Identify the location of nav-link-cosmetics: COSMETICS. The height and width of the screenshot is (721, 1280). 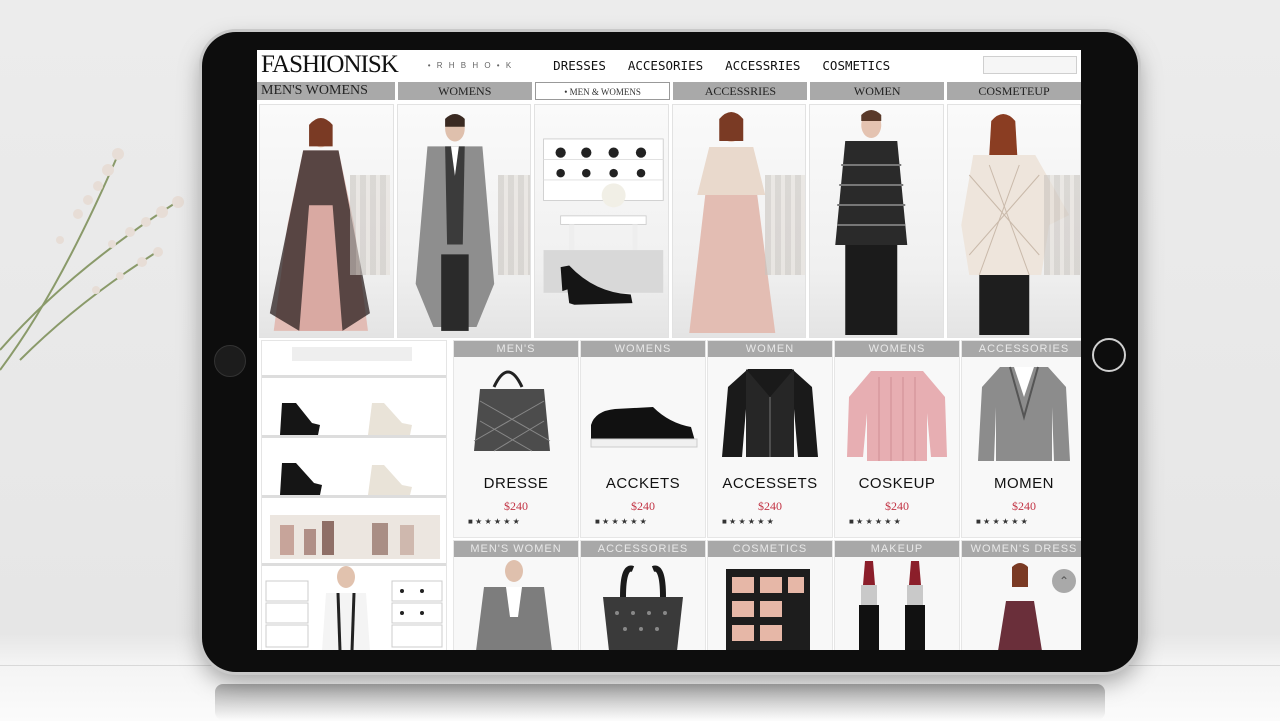
(856, 65).